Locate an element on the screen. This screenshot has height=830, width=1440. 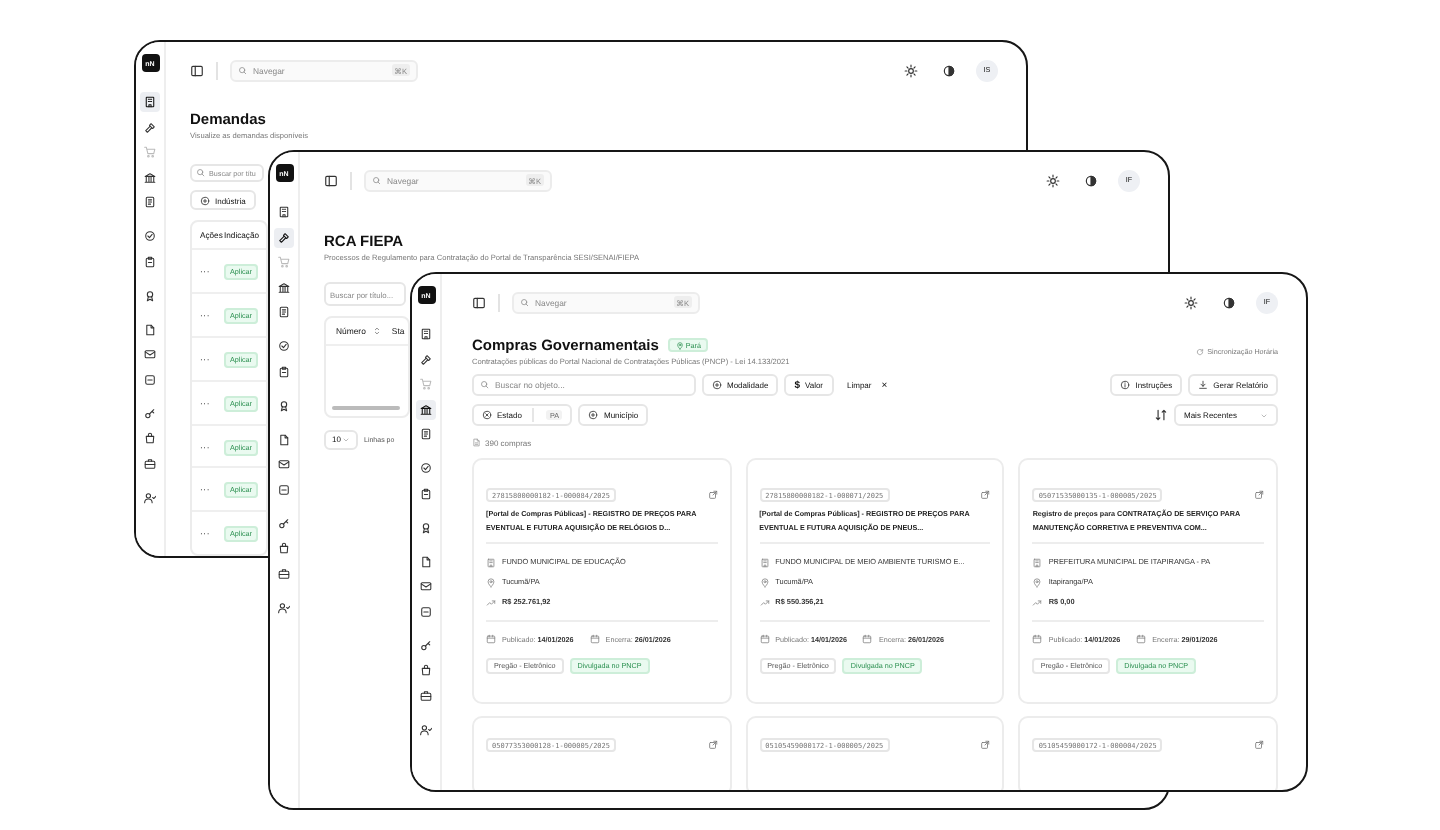
sort-icon is located at coordinates (1161, 415).